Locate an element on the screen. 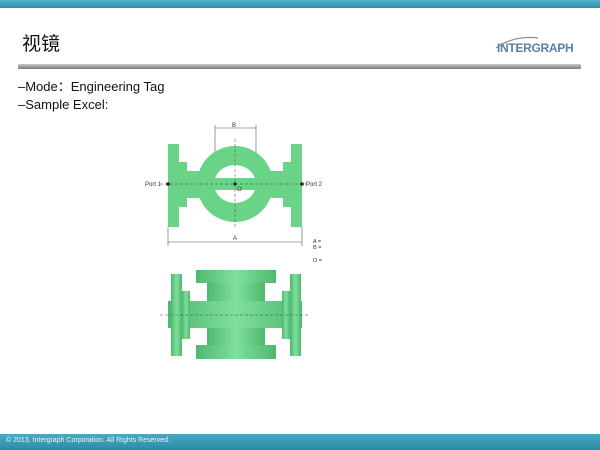 The width and height of the screenshot is (600, 450). legend-o: O = is located at coordinates (317, 261).